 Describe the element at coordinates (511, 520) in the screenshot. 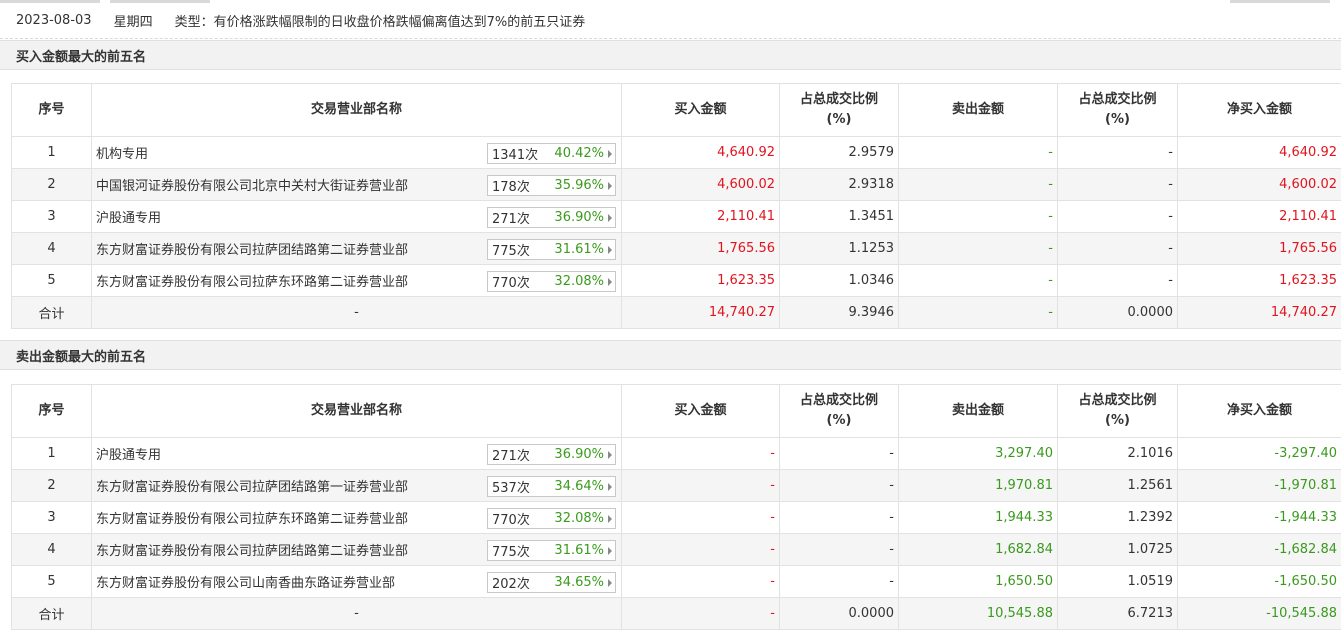

I see `broker-listing-count: 770次` at that location.